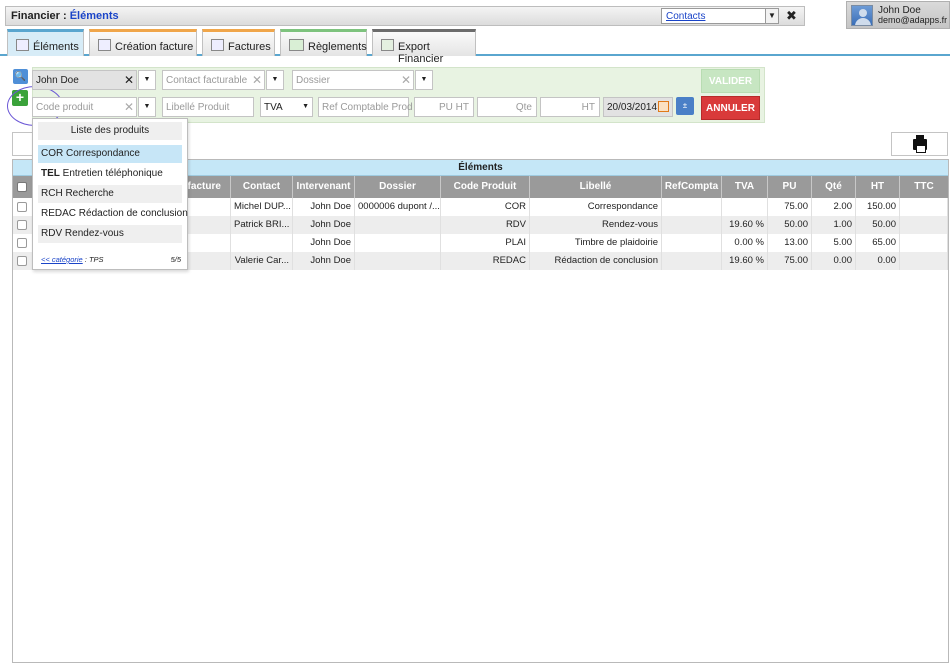  I want to click on contacts-select-value: Contacts, so click(685, 16).